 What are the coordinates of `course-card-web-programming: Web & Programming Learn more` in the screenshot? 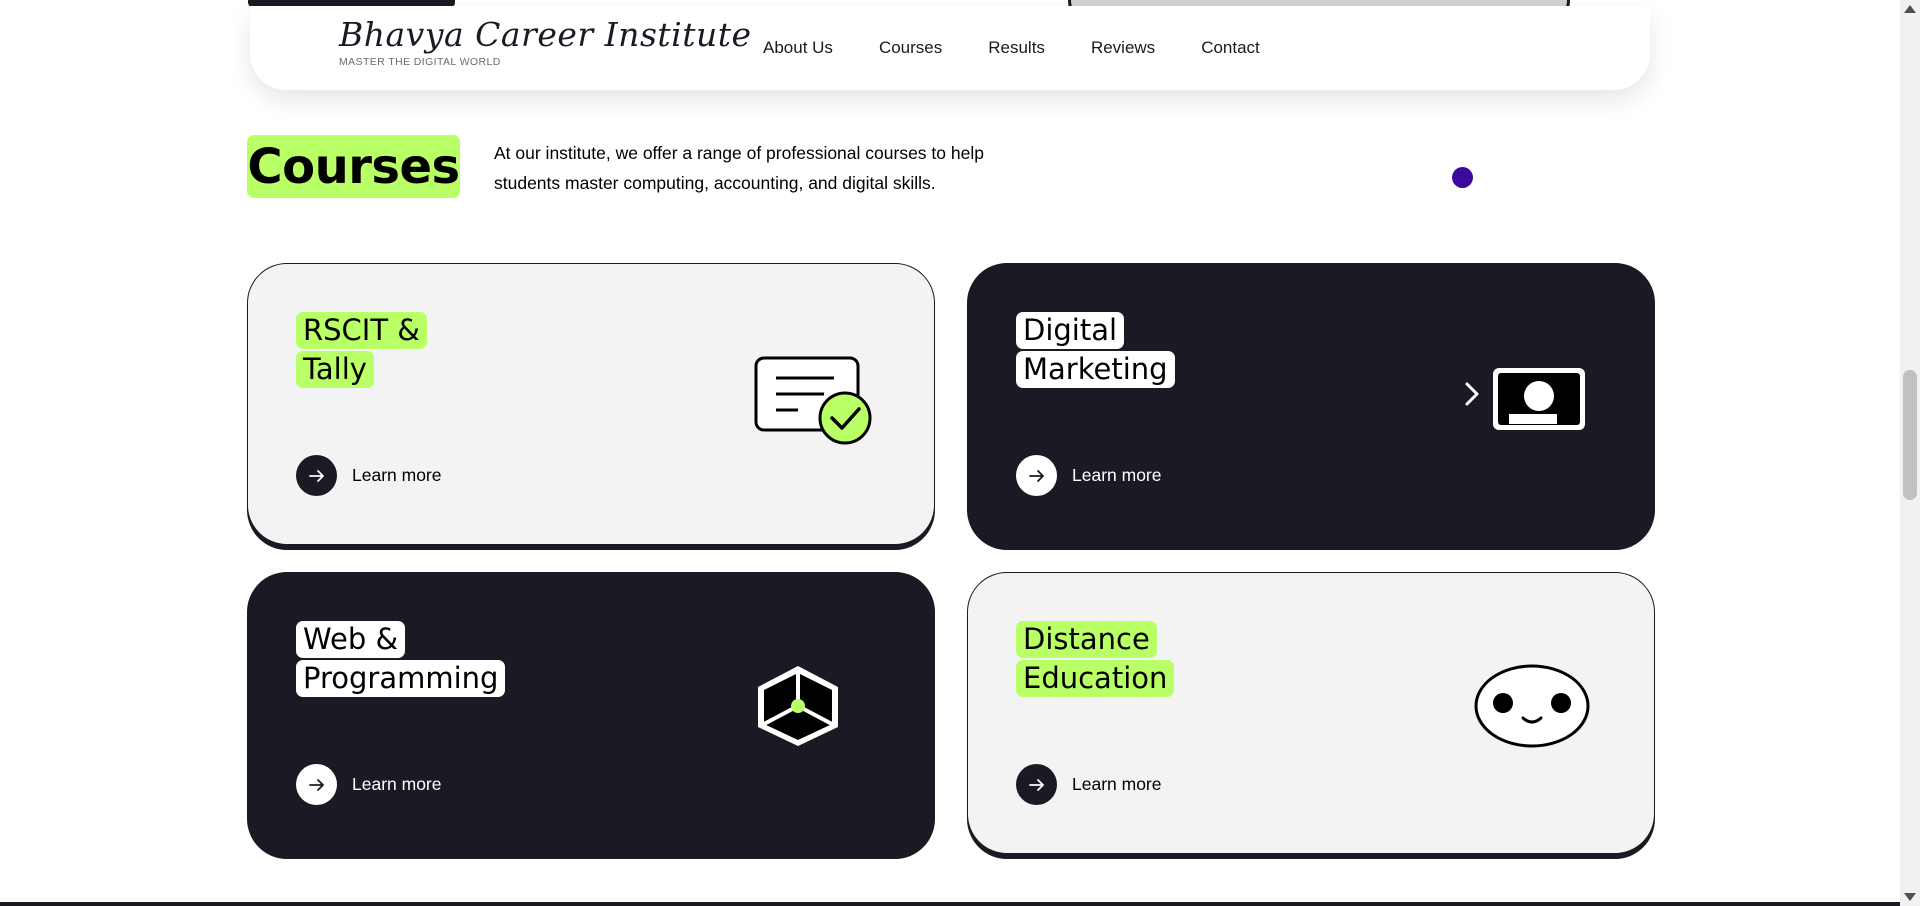 It's located at (591, 713).